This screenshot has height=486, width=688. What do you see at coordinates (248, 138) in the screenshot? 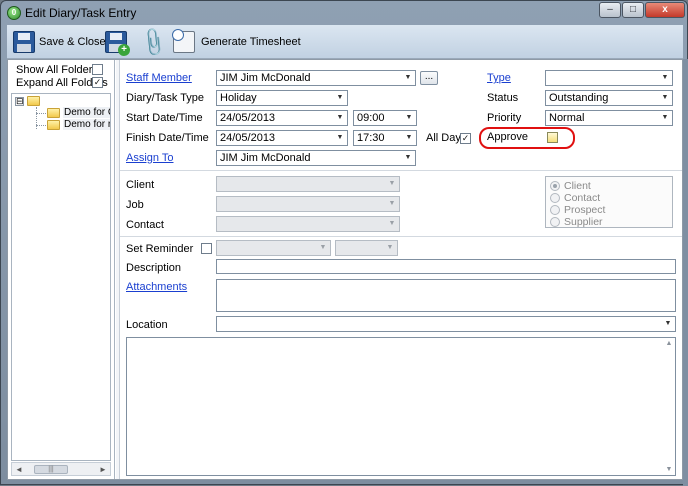
I see `finish-date-value: 24/05/2013` at bounding box center [248, 138].